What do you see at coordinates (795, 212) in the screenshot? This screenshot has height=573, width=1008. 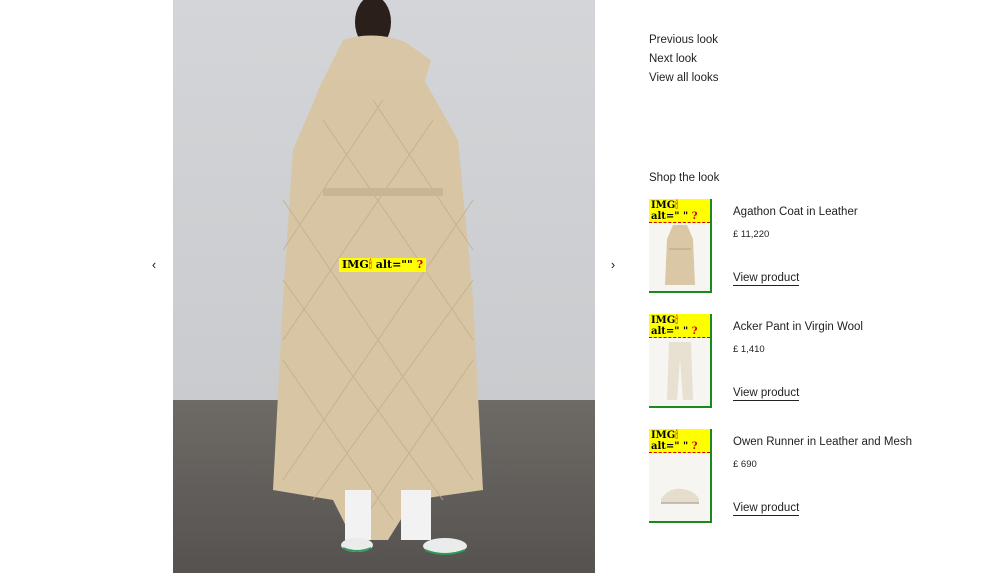 I see `product-name: Agathon Coat in Leather` at bounding box center [795, 212].